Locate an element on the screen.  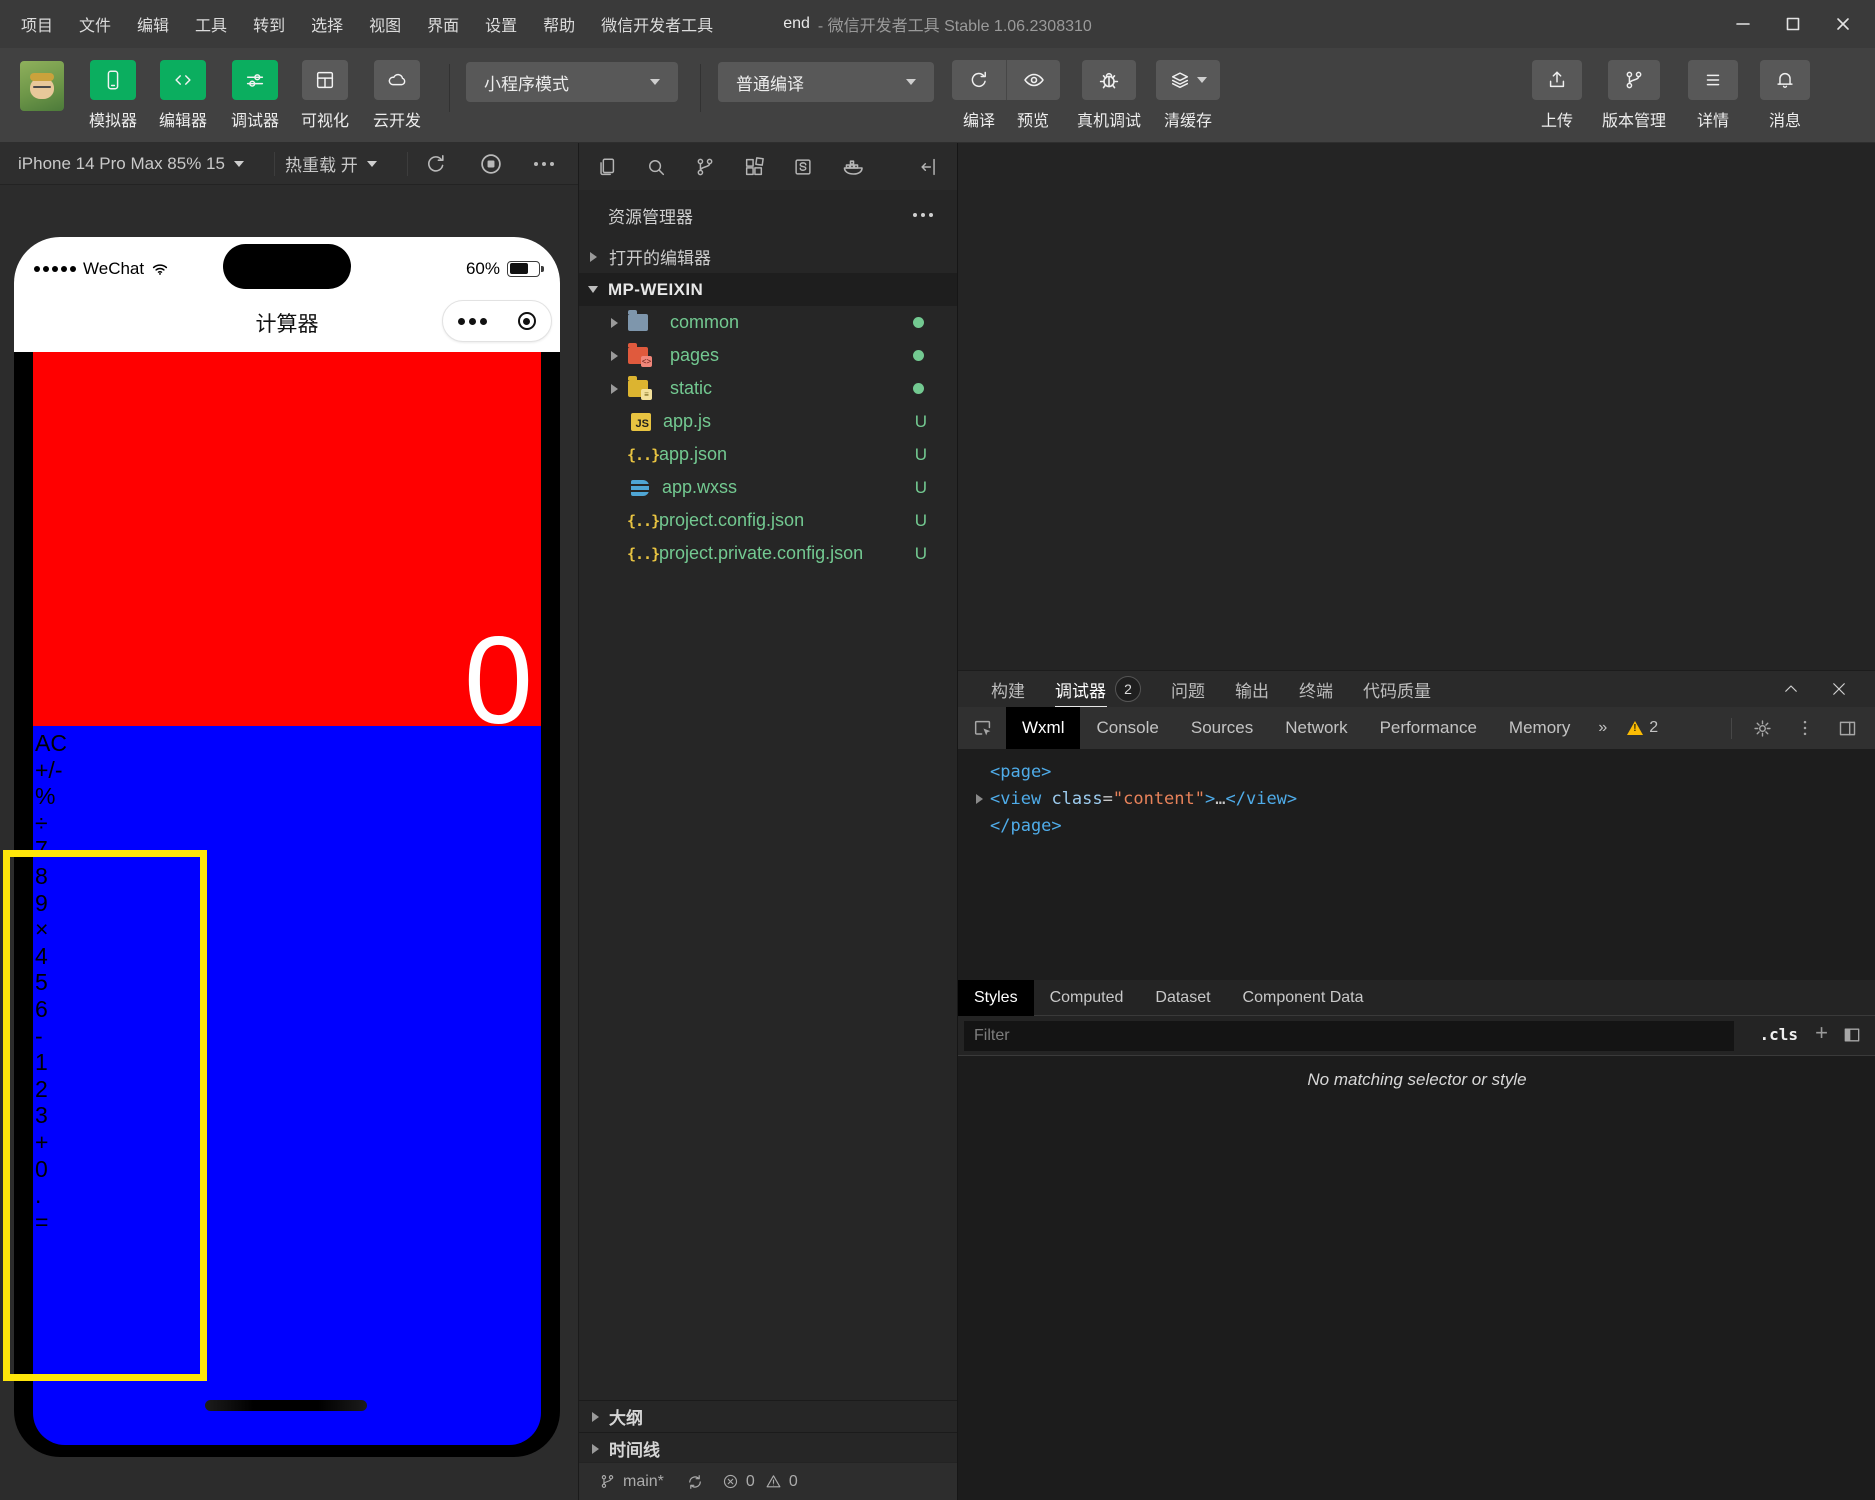
close-icon is located at coordinates (1843, 24).